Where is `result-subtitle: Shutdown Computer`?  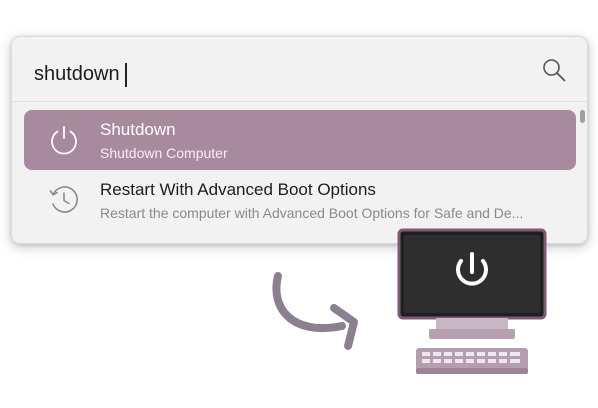
result-subtitle: Shutdown Computer is located at coordinates (164, 153).